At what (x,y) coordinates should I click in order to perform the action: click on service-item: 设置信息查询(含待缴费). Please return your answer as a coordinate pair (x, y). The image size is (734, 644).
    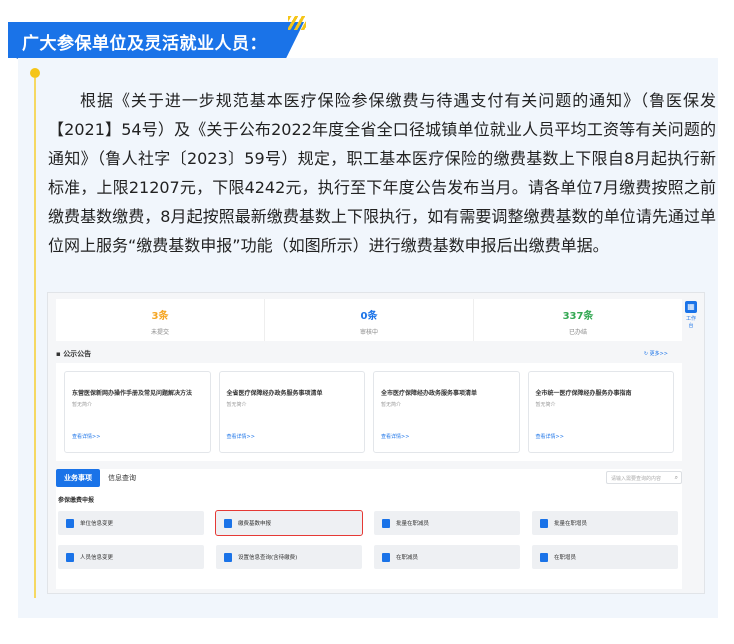
    Looking at the image, I should click on (289, 557).